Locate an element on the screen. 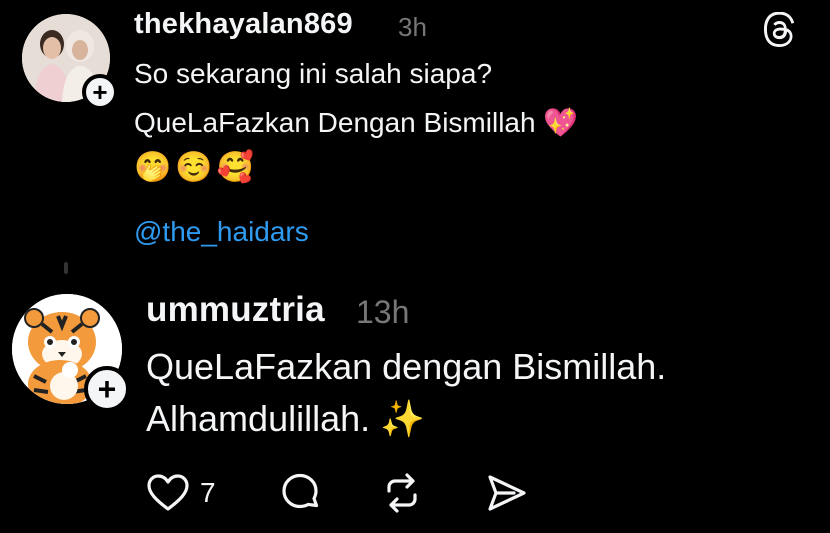  comment-bubble-icon is located at coordinates (300, 491).